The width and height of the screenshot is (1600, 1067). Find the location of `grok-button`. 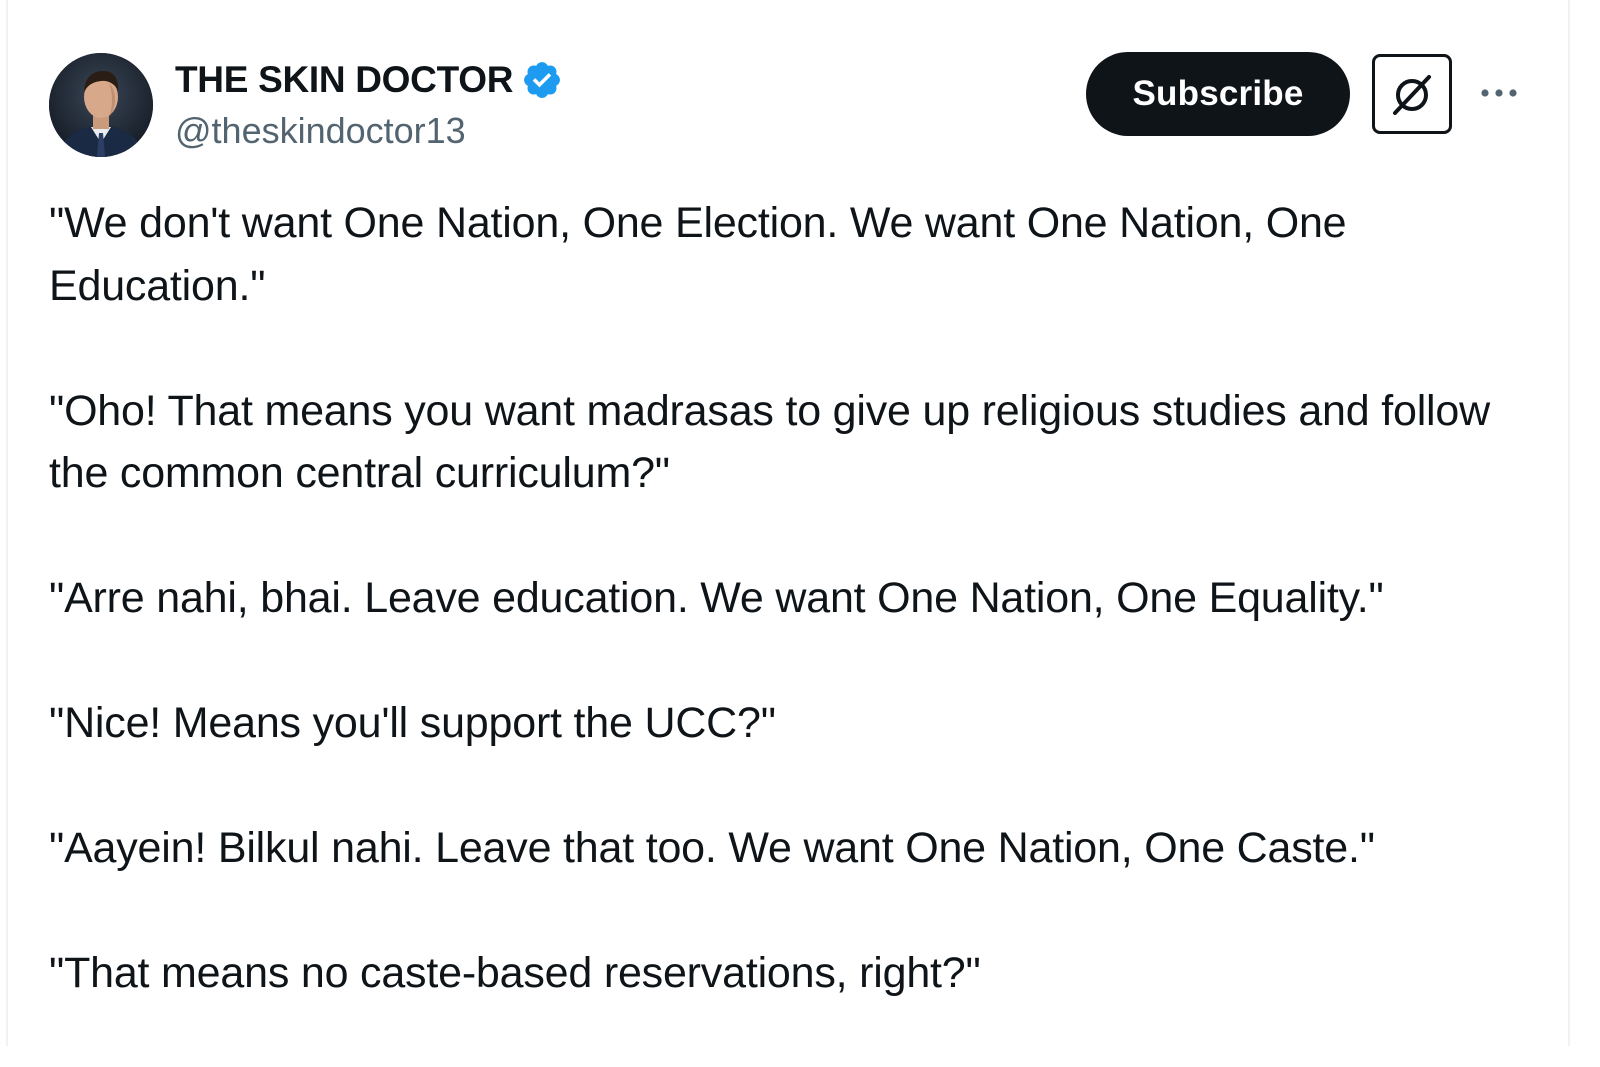

grok-button is located at coordinates (1412, 94).